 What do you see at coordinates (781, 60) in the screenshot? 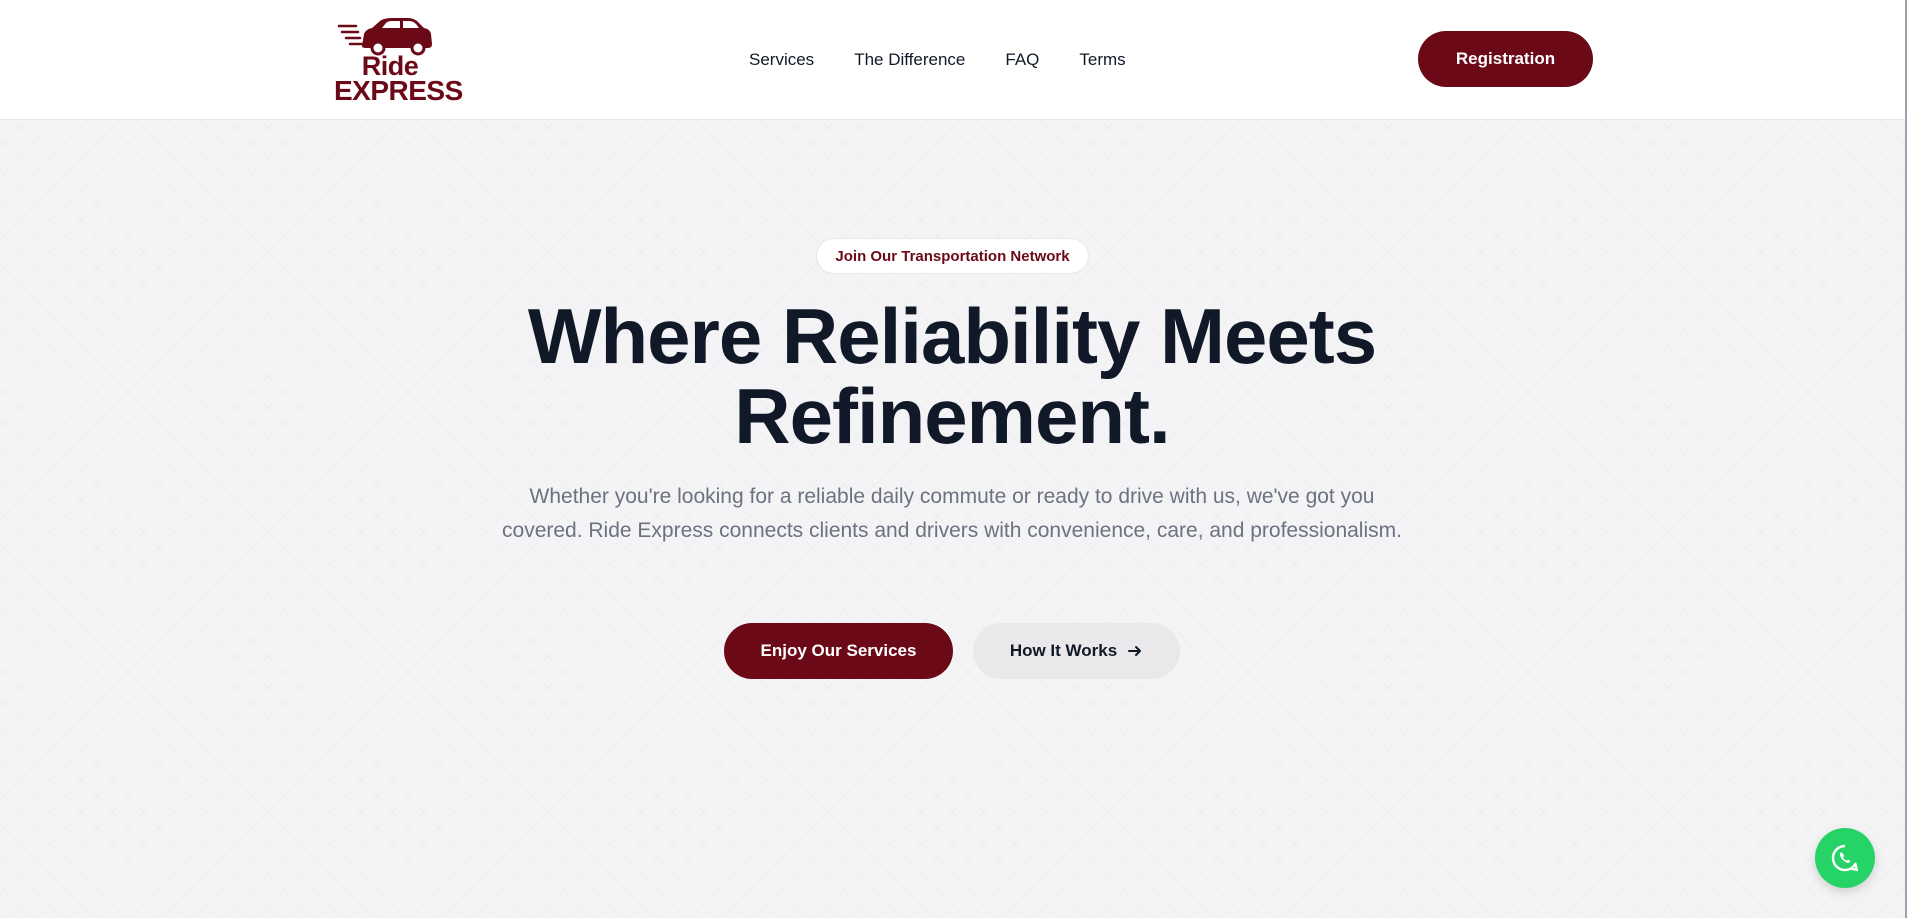
I see `nav-link-services: Services` at bounding box center [781, 60].